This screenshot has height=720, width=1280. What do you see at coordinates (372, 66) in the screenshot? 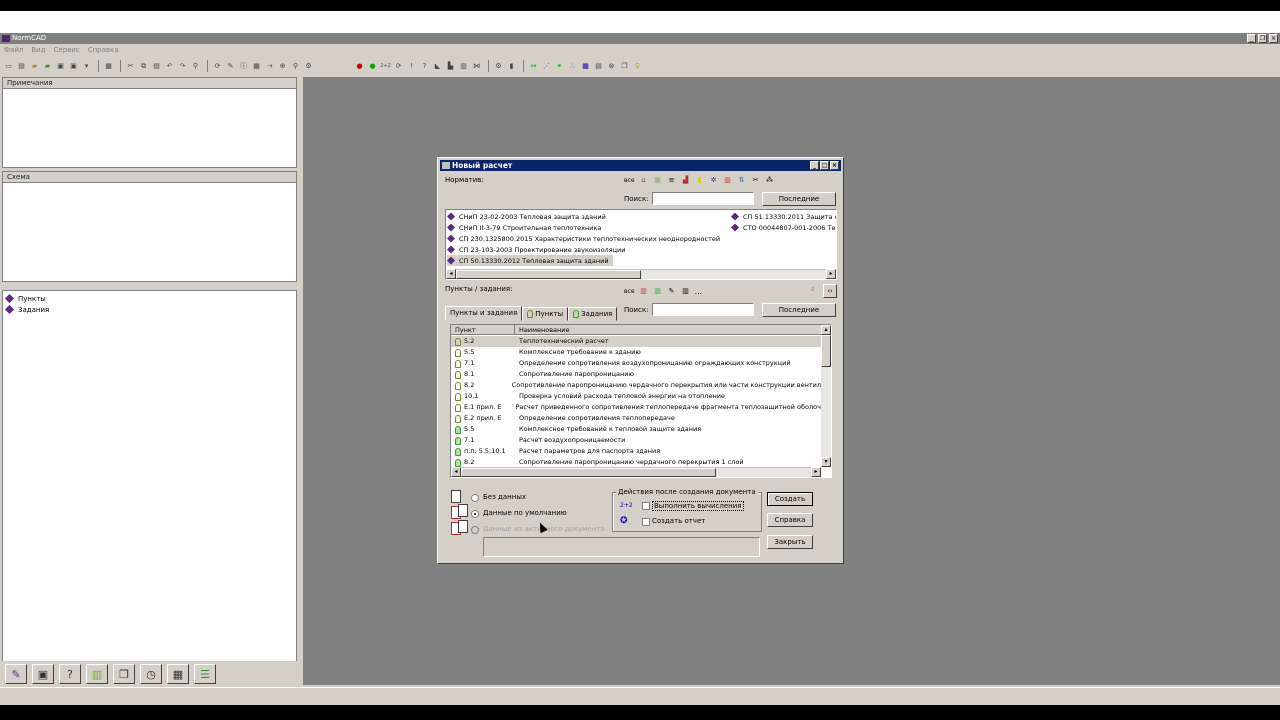
I see `run-icon: ●` at bounding box center [372, 66].